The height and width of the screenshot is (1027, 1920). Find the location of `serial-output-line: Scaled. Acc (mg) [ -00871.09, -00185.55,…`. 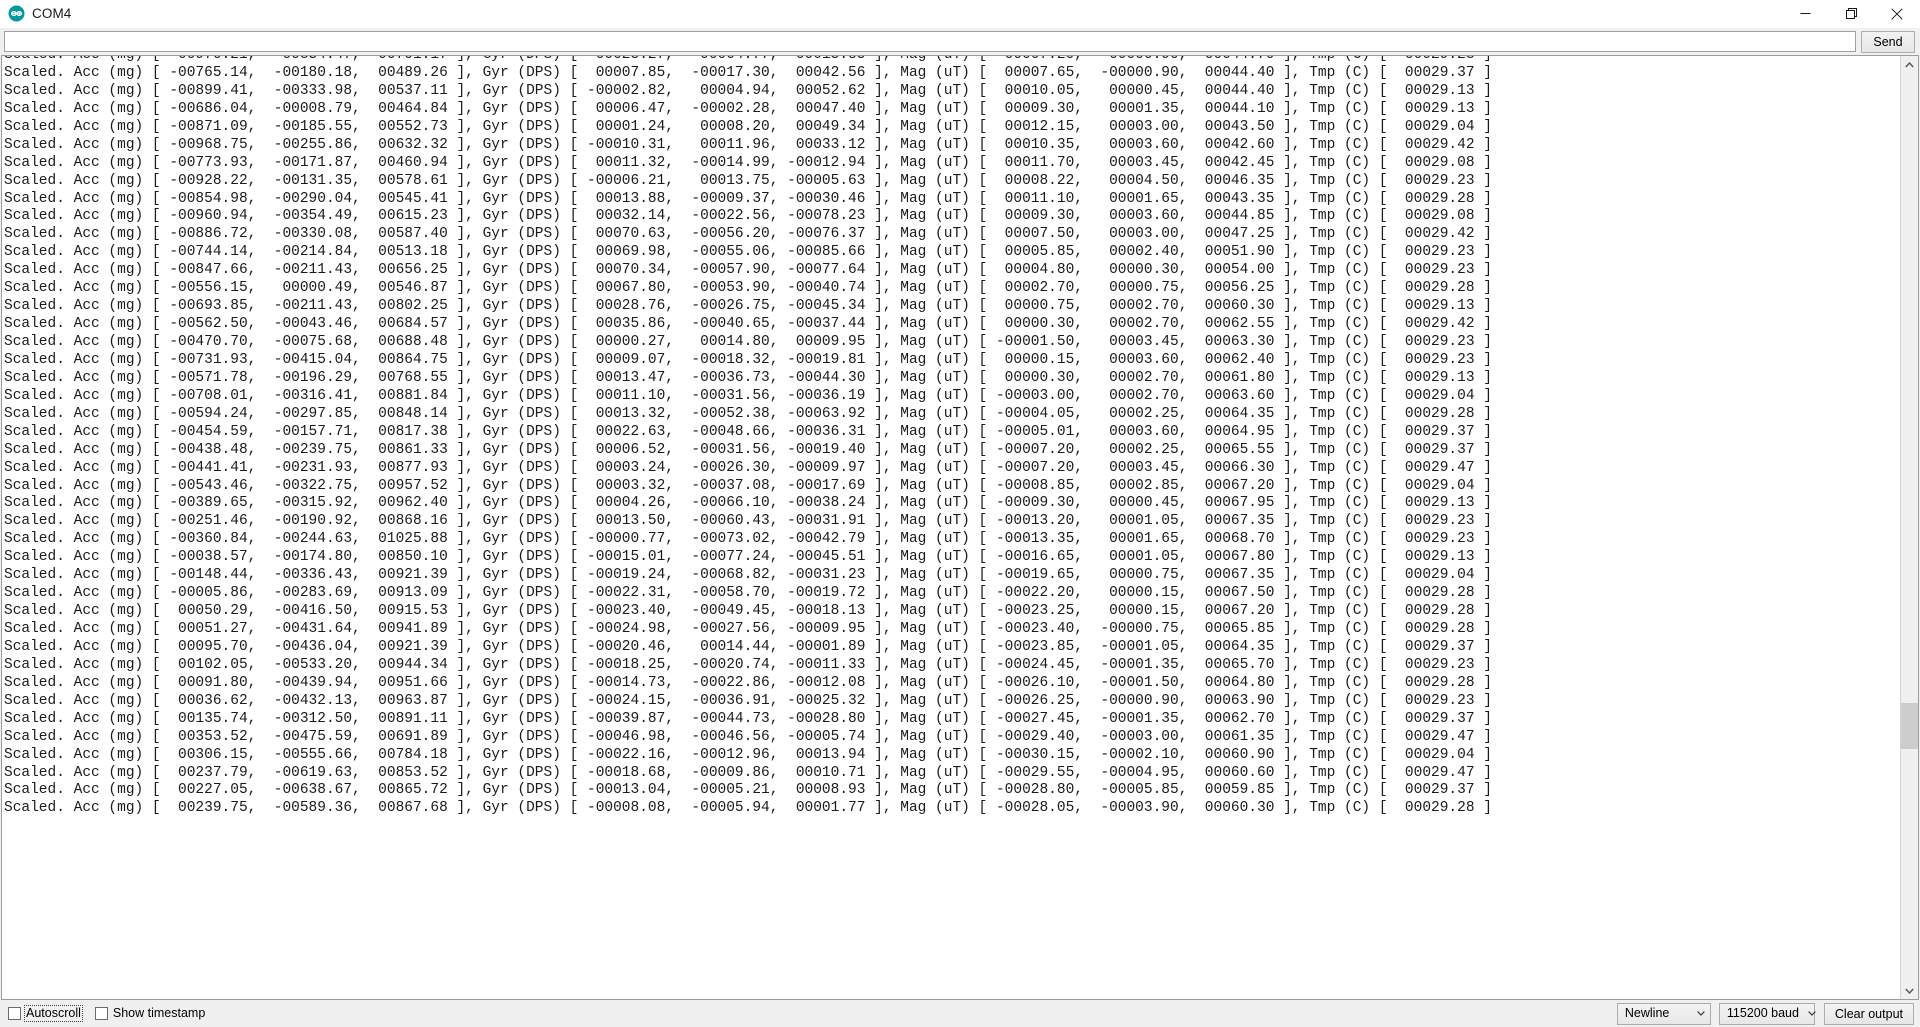

serial-output-line: Scaled. Acc (mg) [ -00871.09, -00185.55,… is located at coordinates (748, 126).